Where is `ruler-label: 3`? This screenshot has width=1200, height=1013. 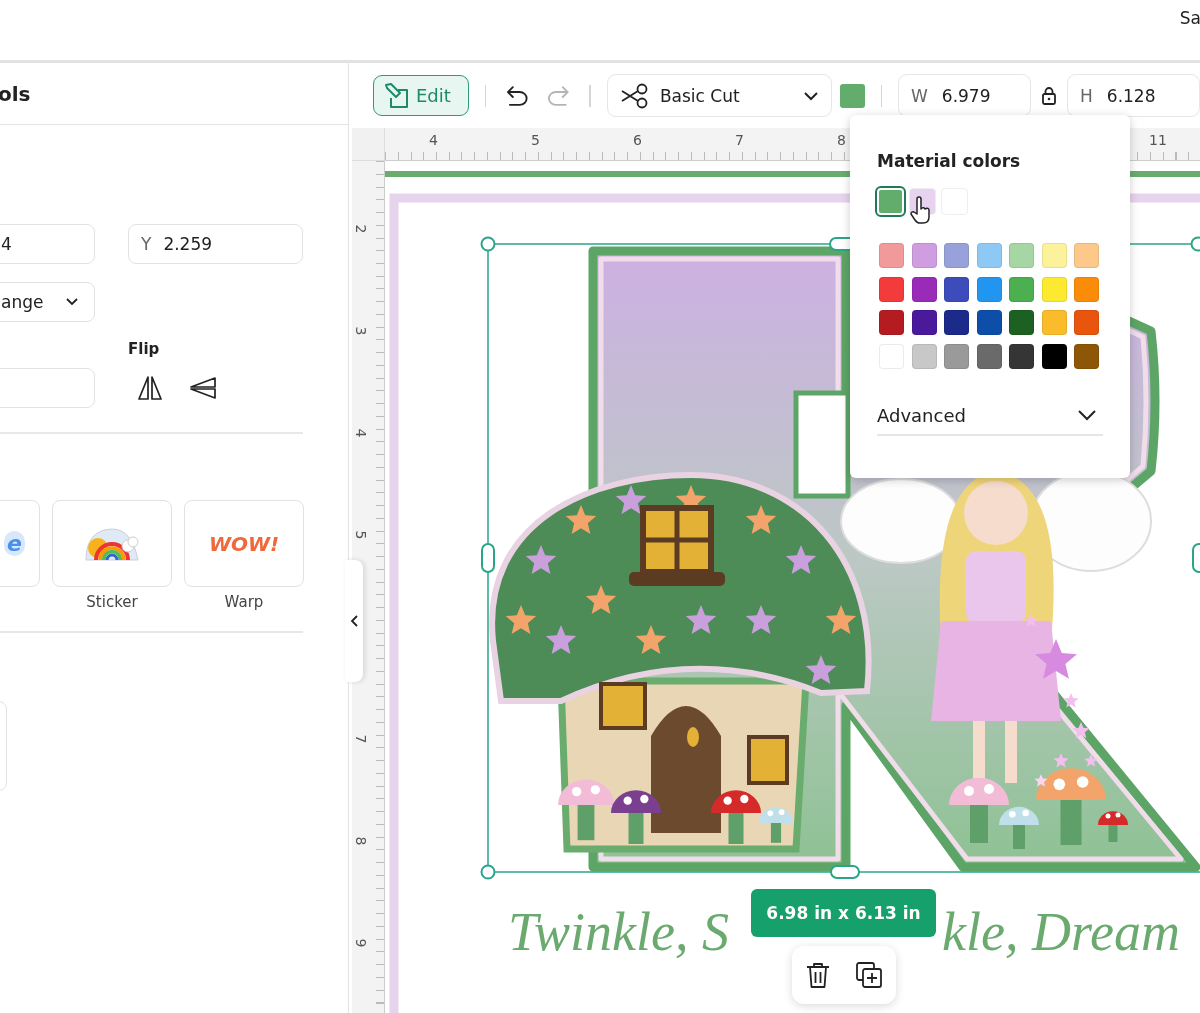
ruler-label: 3 is located at coordinates (361, 331).